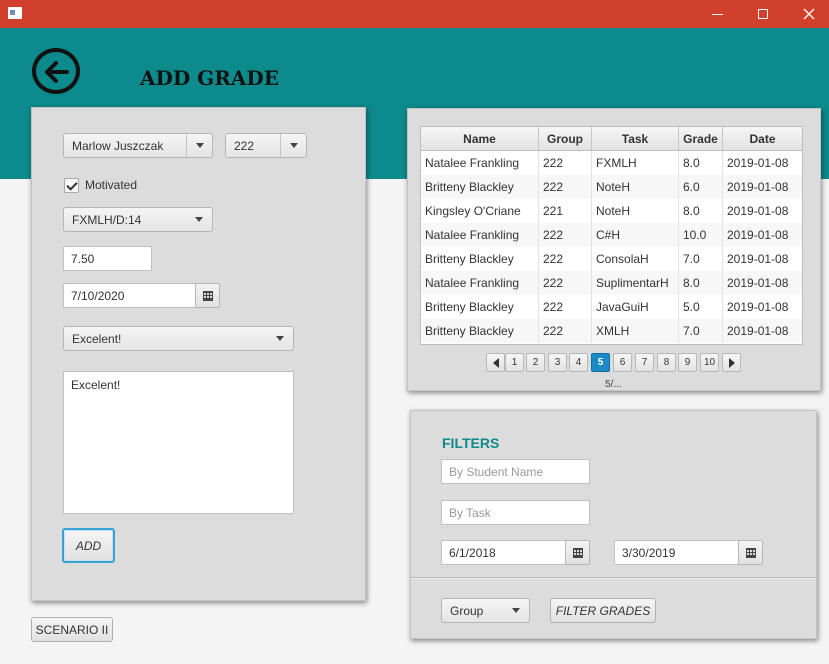  What do you see at coordinates (138, 219) in the screenshot?
I see `task-select: FXMLH/D:14` at bounding box center [138, 219].